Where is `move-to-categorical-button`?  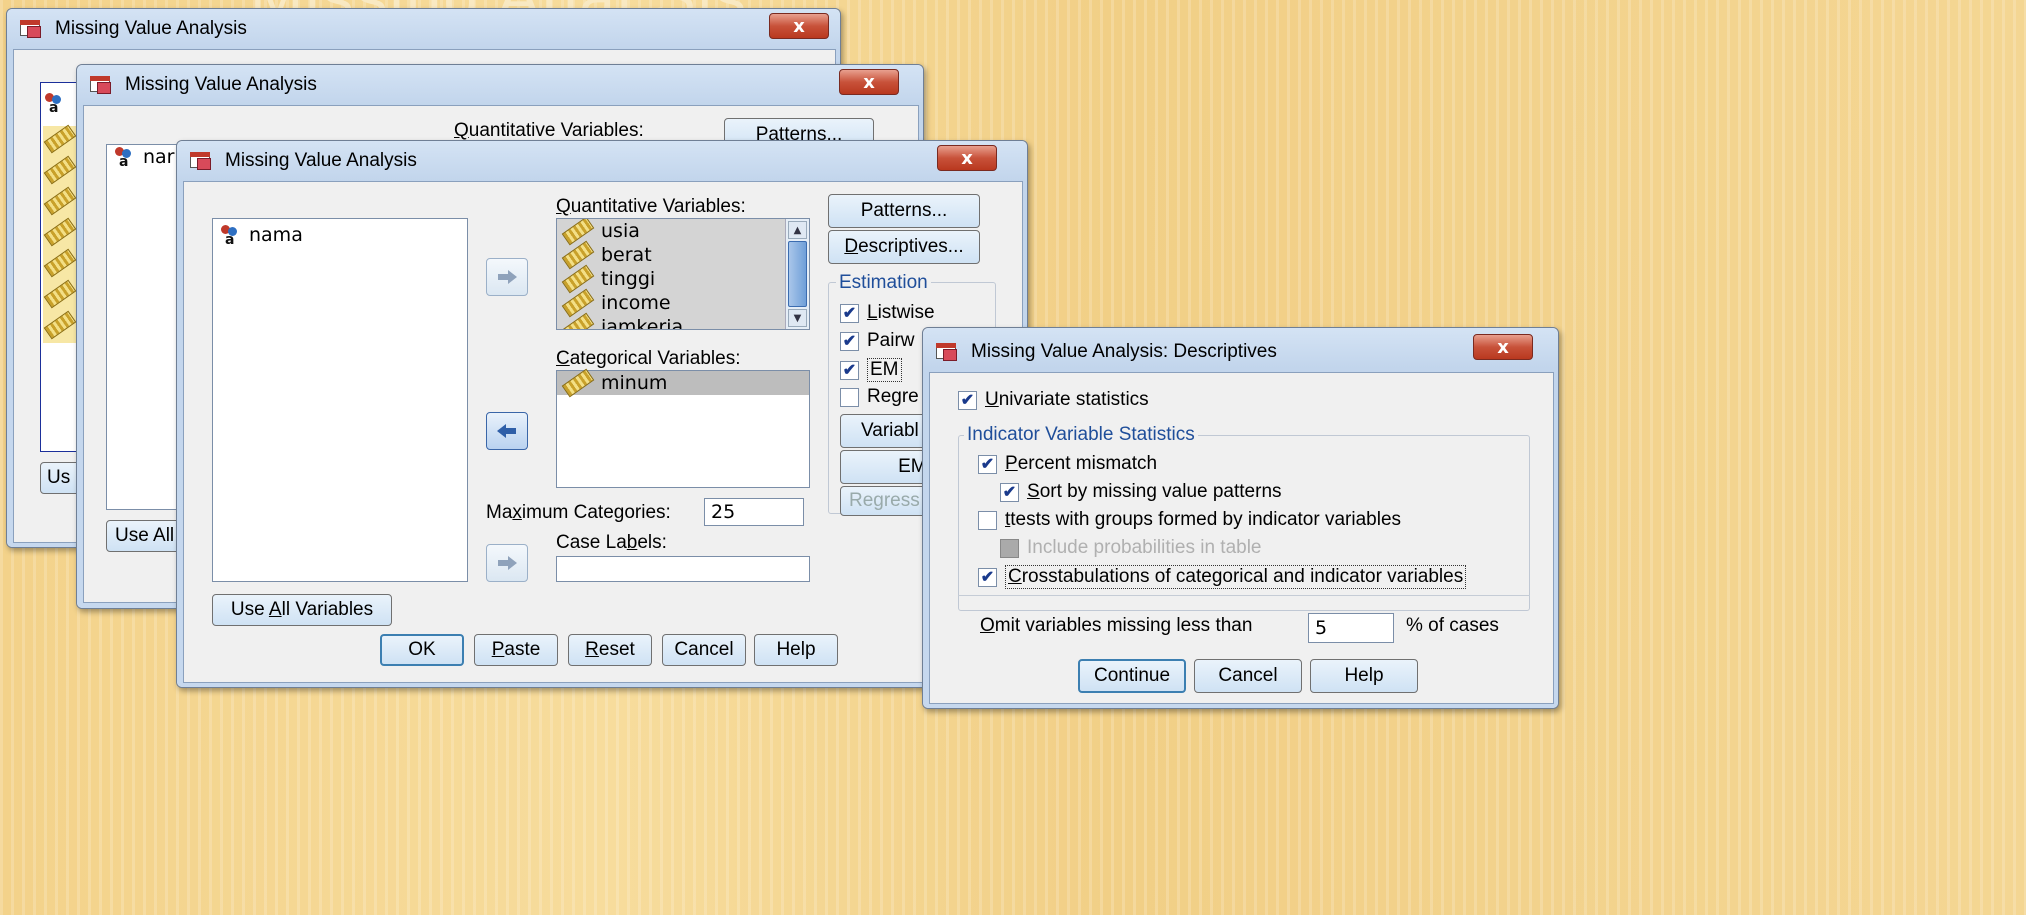 move-to-categorical-button is located at coordinates (507, 431).